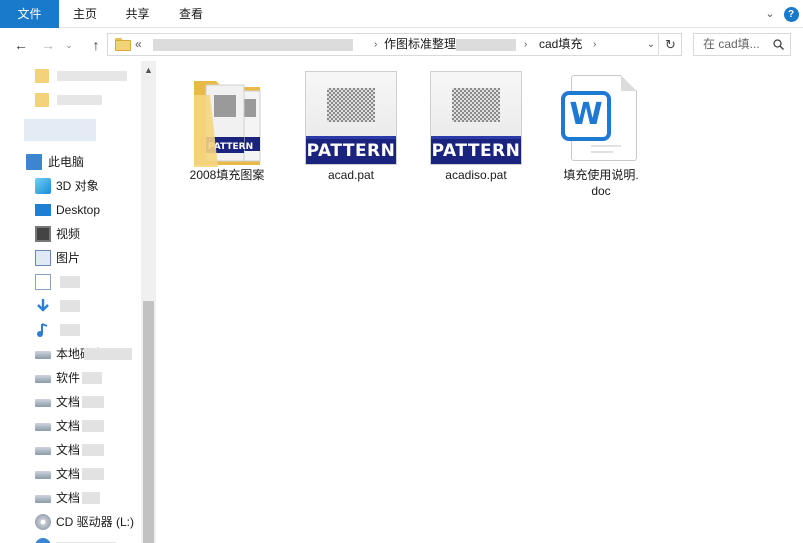 This screenshot has height=543, width=803. I want to click on sidebar-item-label: 3D 对象, so click(77, 186).